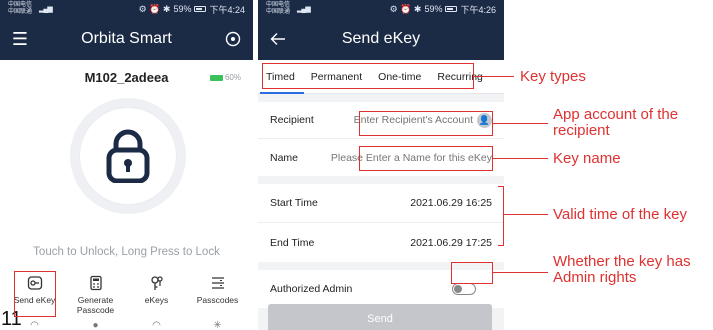 This screenshot has height=330, width=713. I want to click on list-icon, so click(217, 285).